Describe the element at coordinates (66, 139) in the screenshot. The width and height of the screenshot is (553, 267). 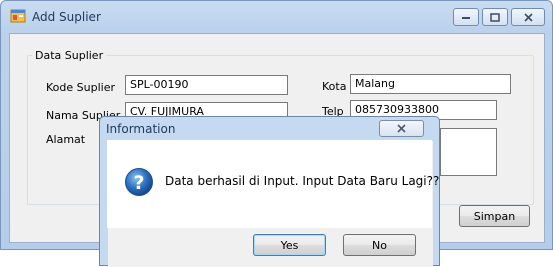
I see `alamat-label: Alamat` at that location.